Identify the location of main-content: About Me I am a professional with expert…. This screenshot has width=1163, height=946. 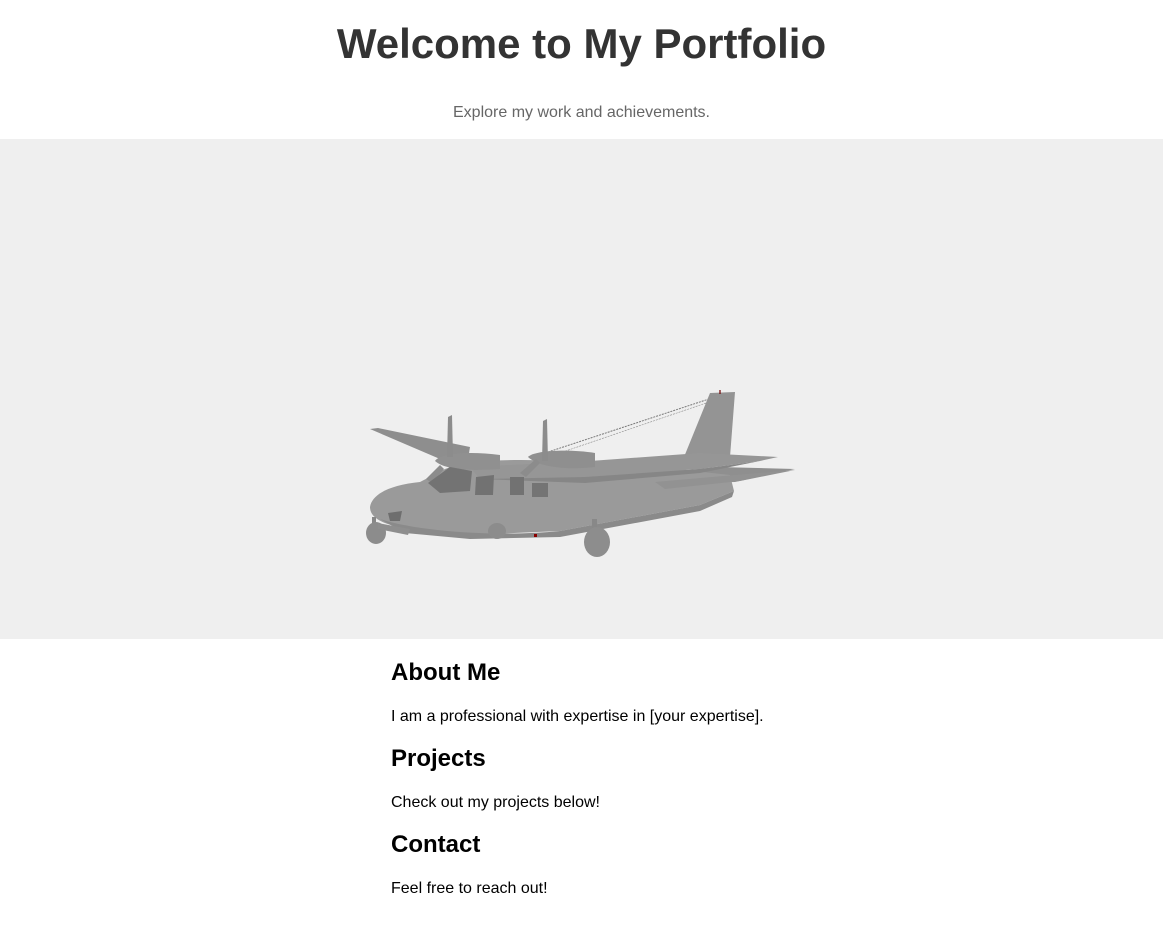
(641, 769).